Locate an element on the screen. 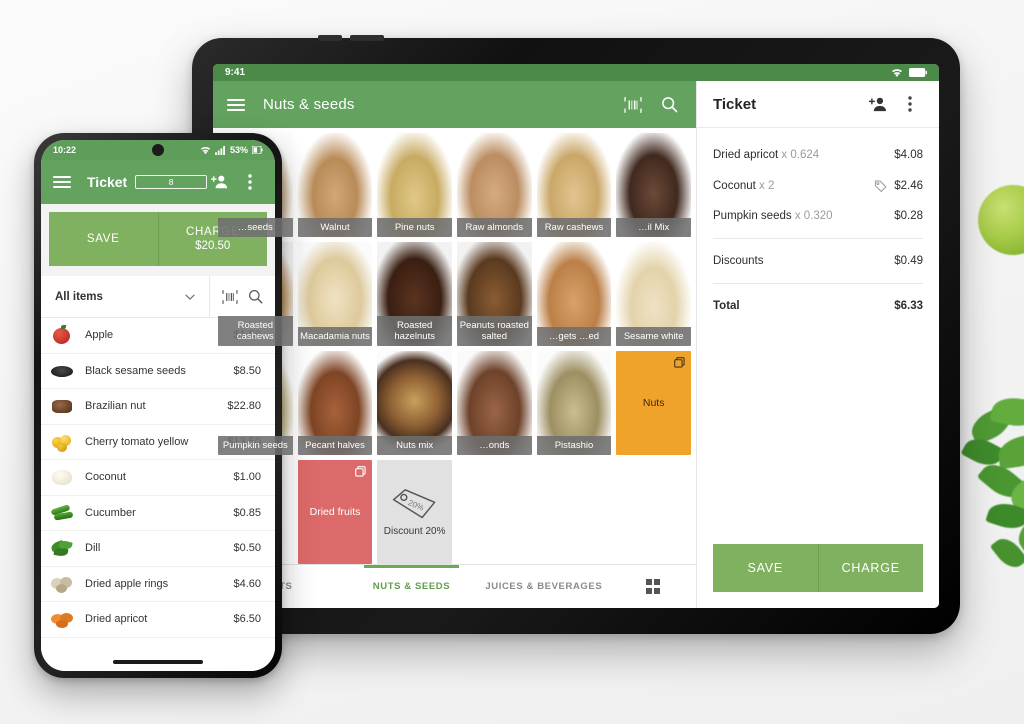 This screenshot has height=724, width=1024. discounts-label: Discounts is located at coordinates (738, 261).